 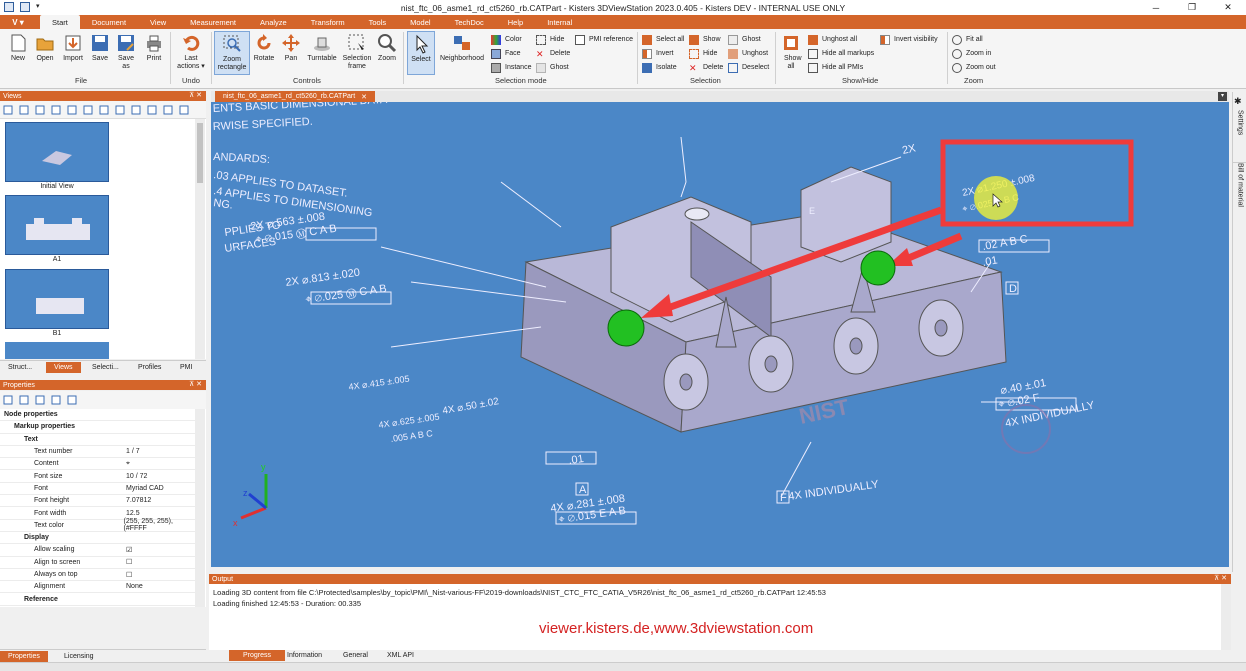 What do you see at coordinates (604, 39) in the screenshot?
I see `pmi-reference-button: PMI reference` at bounding box center [604, 39].